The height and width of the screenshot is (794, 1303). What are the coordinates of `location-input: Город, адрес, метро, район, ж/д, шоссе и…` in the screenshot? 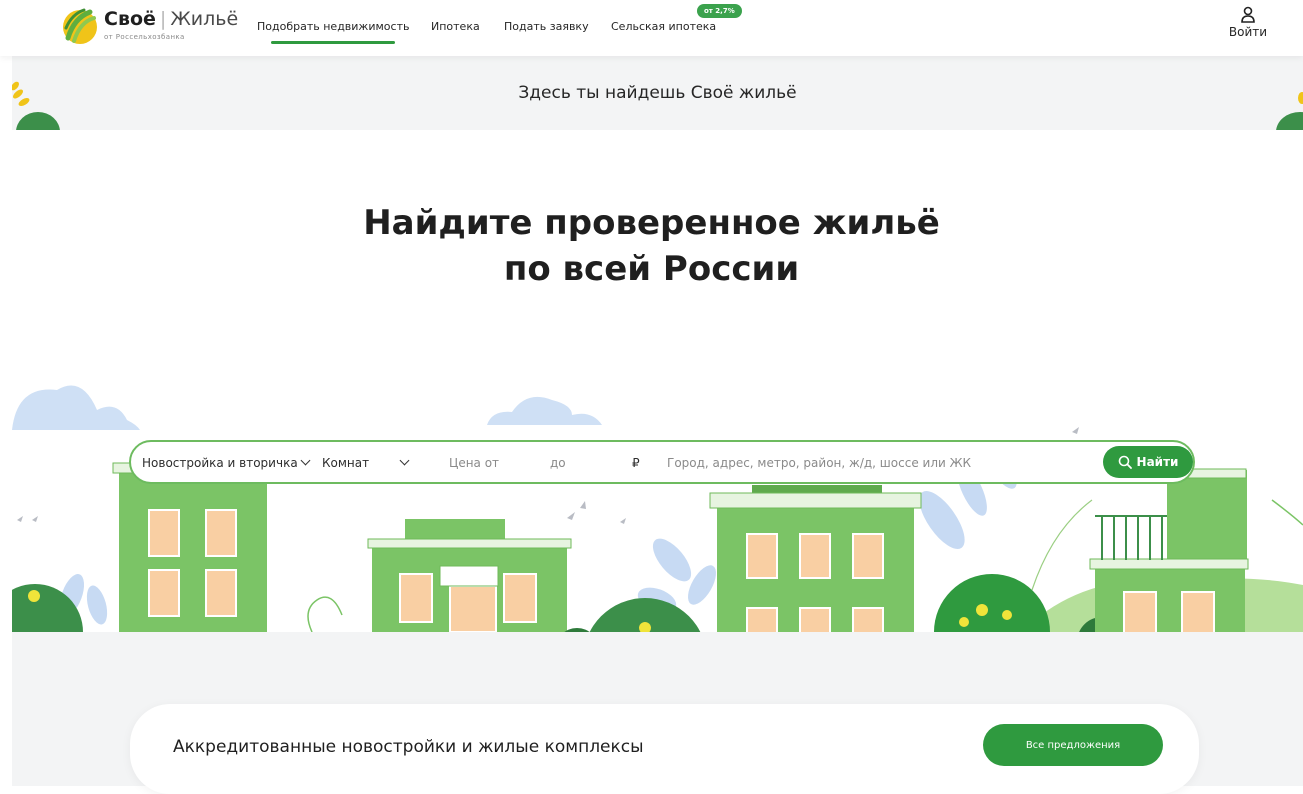 It's located at (819, 463).